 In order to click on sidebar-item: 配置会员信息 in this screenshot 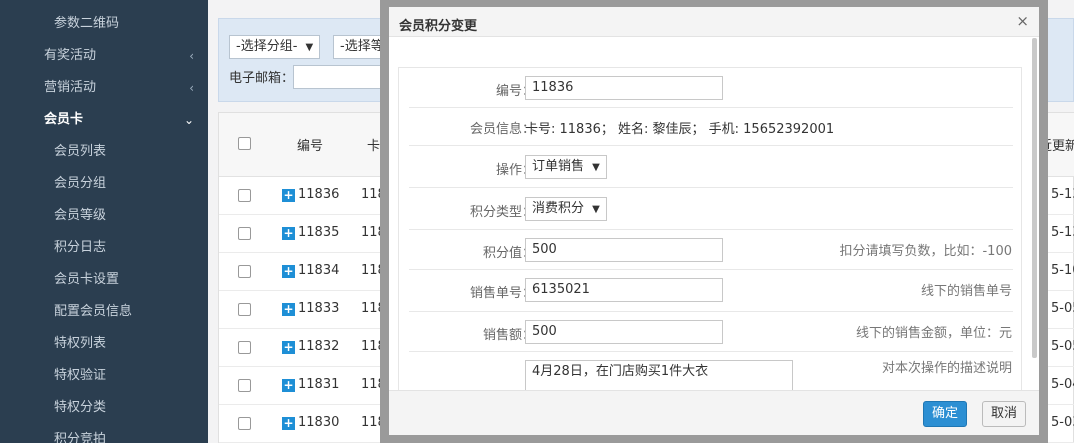, I will do `click(104, 312)`.